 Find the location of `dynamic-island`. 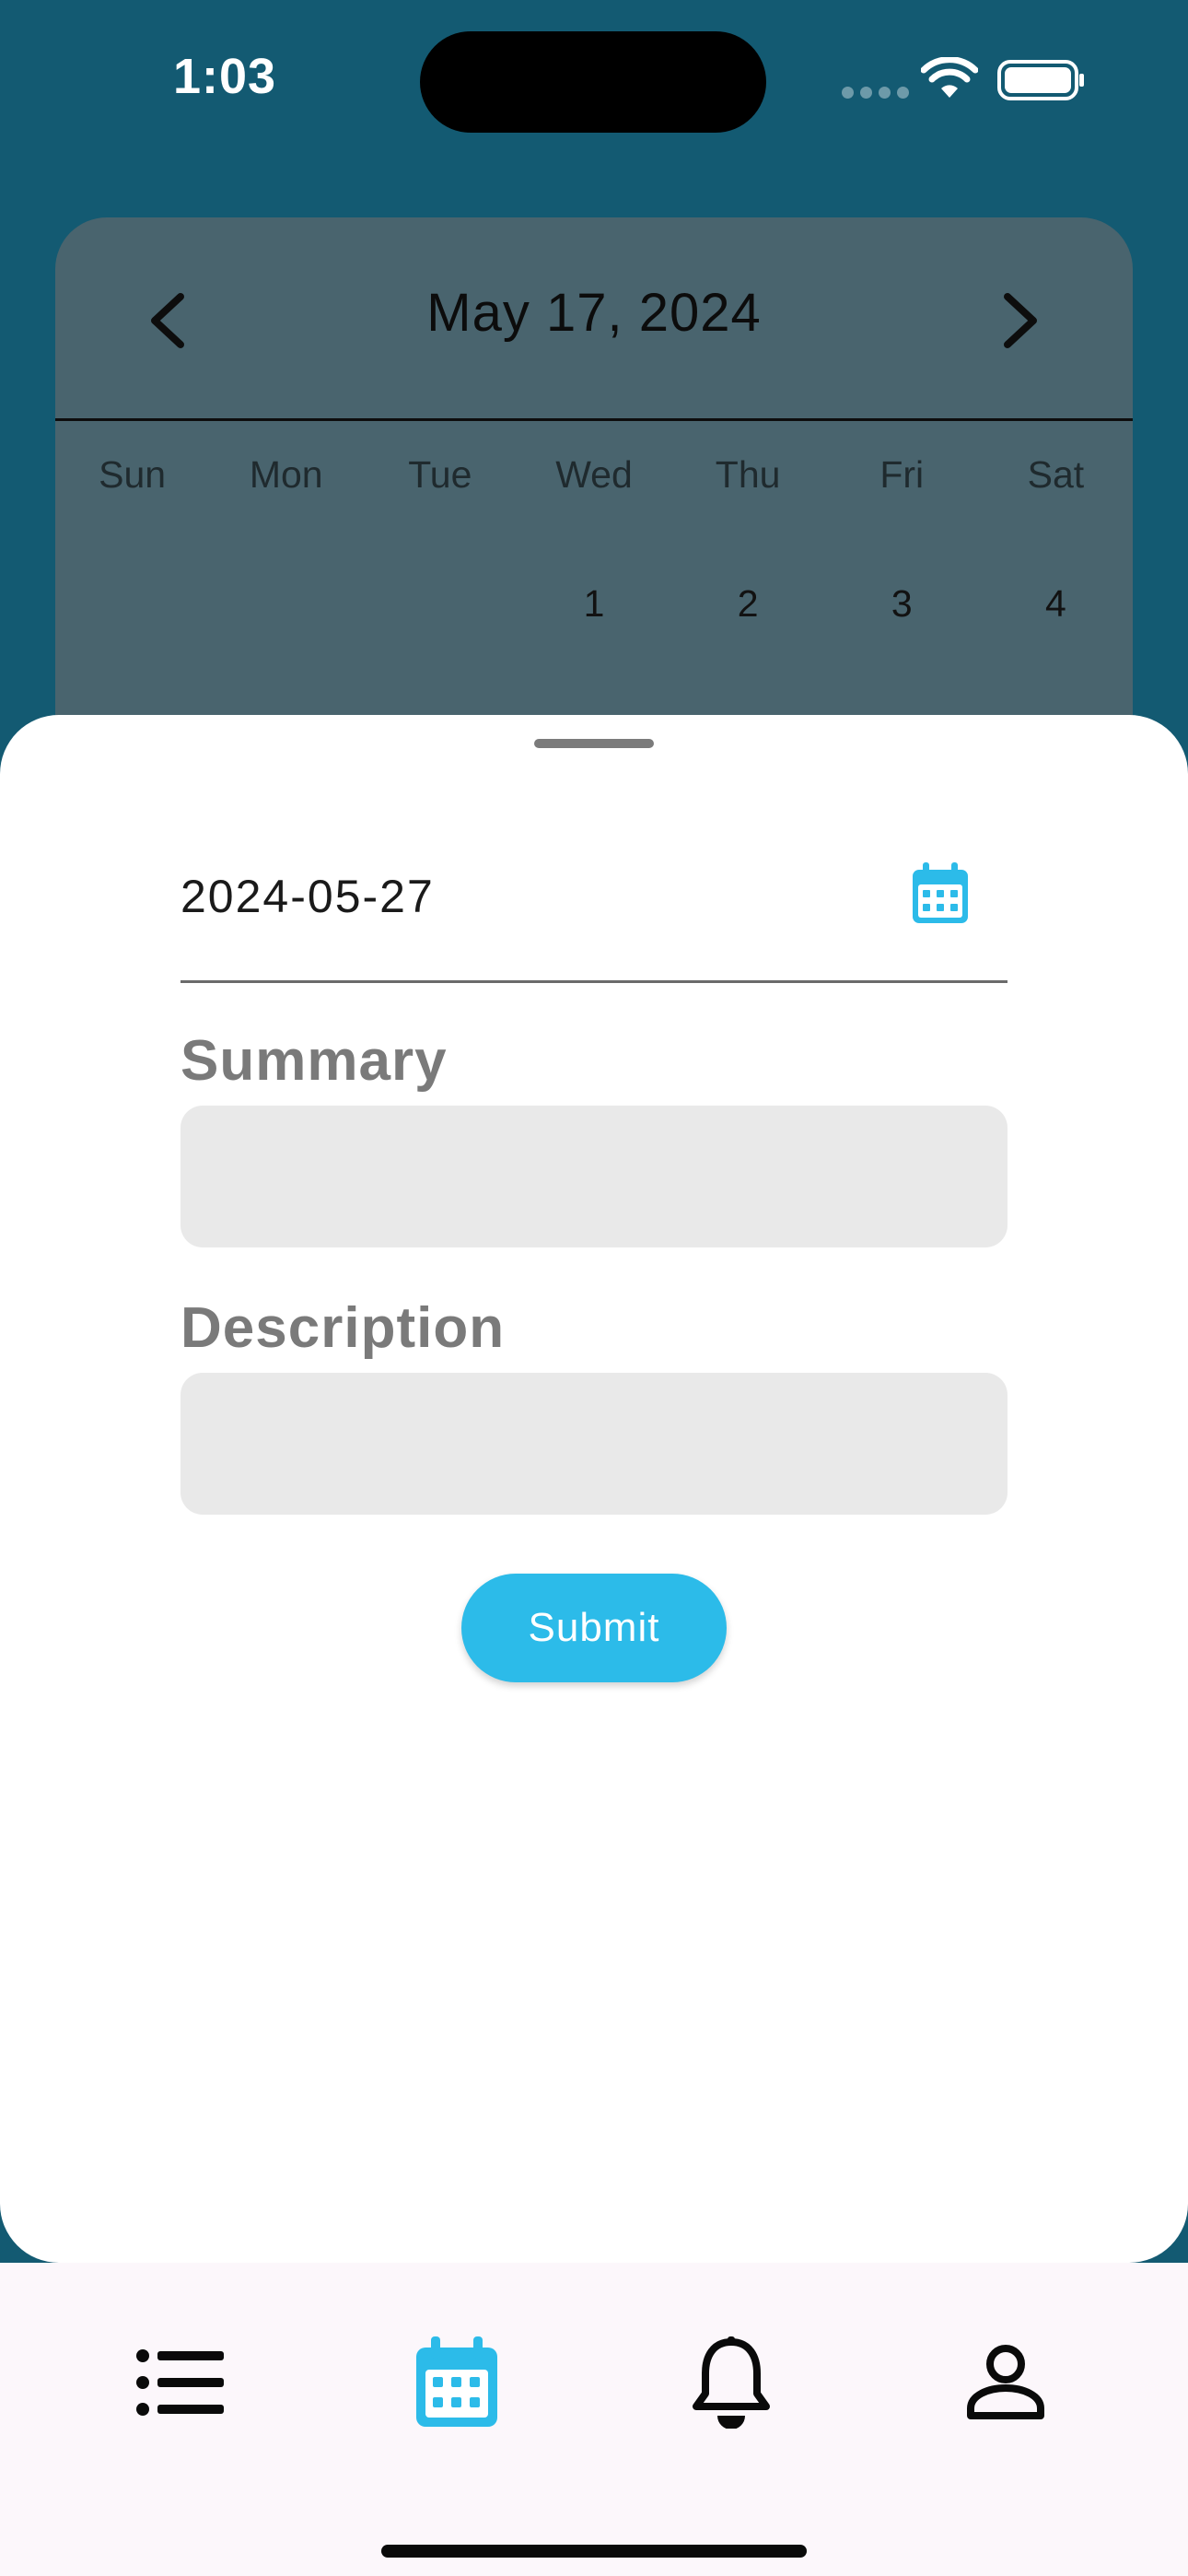

dynamic-island is located at coordinates (593, 82).